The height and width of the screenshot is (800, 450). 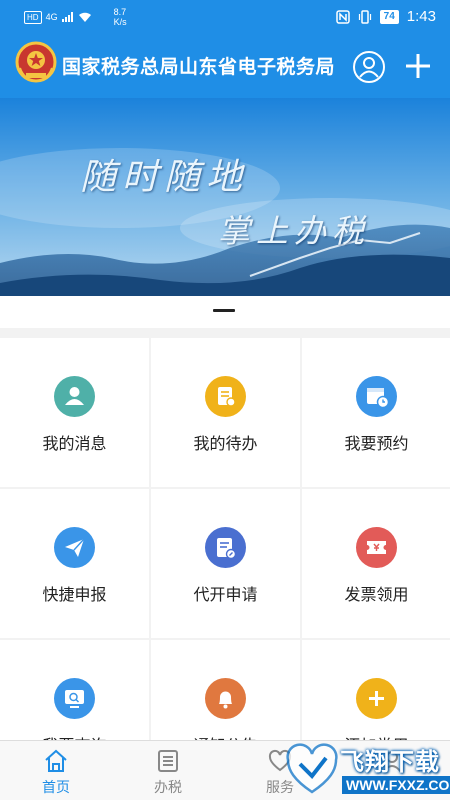 I want to click on battery-level: 74, so click(x=389, y=16).